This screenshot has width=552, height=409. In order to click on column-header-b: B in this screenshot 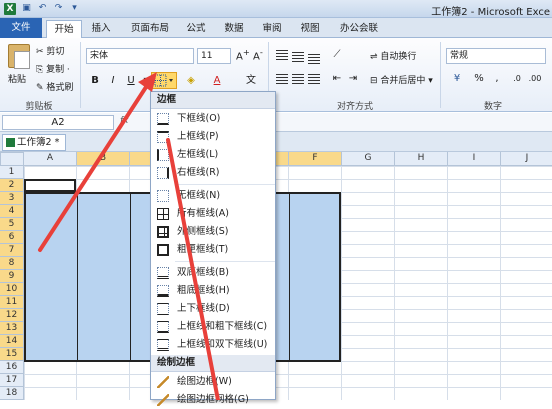, I will do `click(103, 159)`.